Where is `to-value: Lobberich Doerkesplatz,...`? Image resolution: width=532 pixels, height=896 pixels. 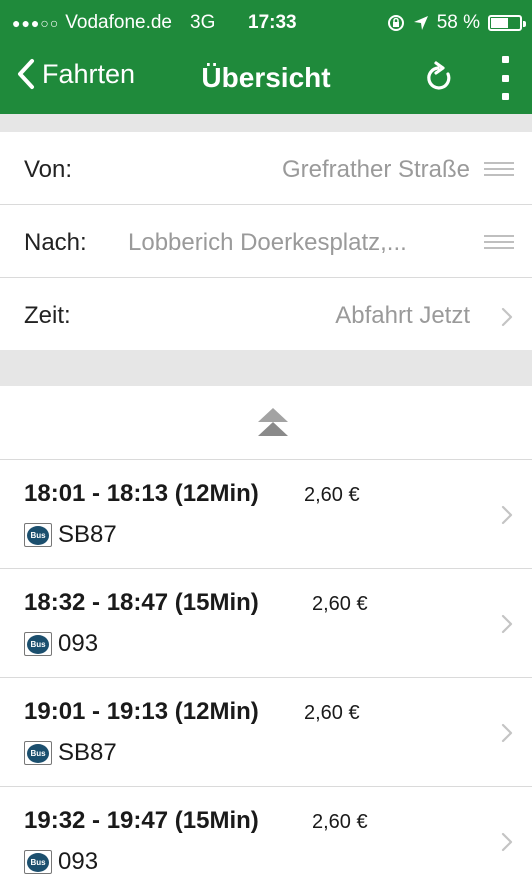
to-value: Lobberich Doerkesplatz,... is located at coordinates (267, 242).